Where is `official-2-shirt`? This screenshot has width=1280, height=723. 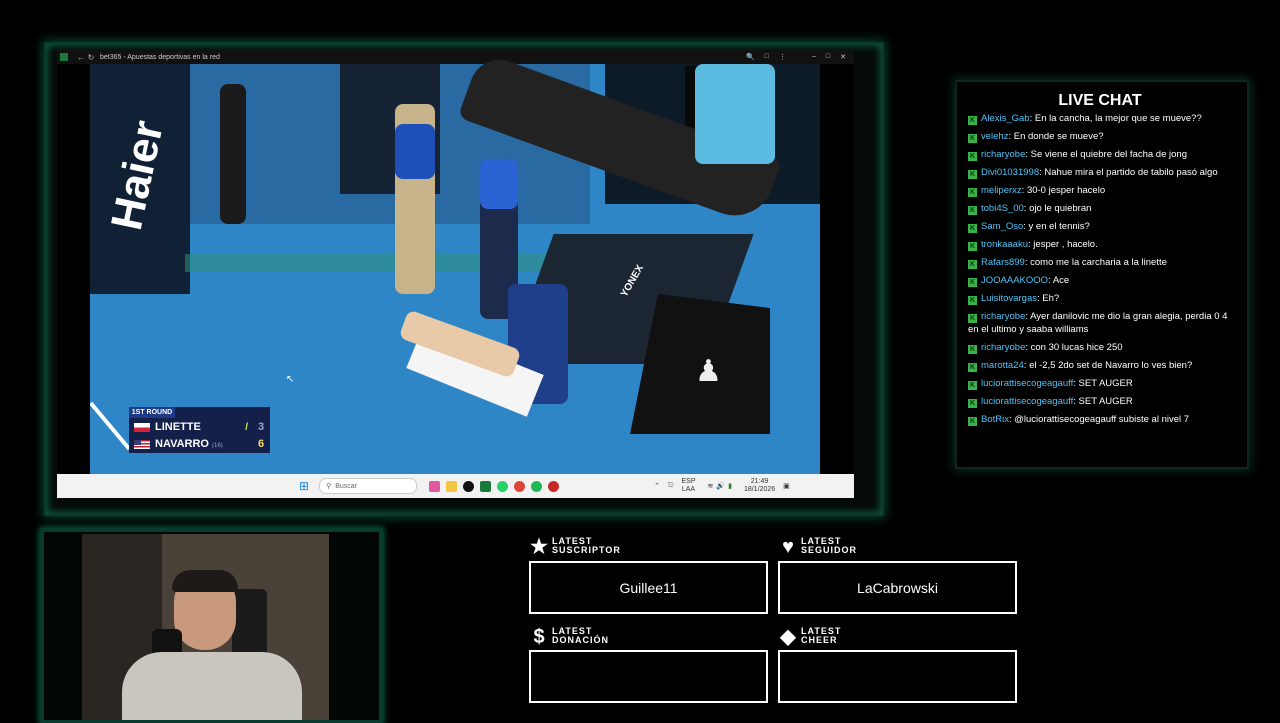 official-2-shirt is located at coordinates (499, 184).